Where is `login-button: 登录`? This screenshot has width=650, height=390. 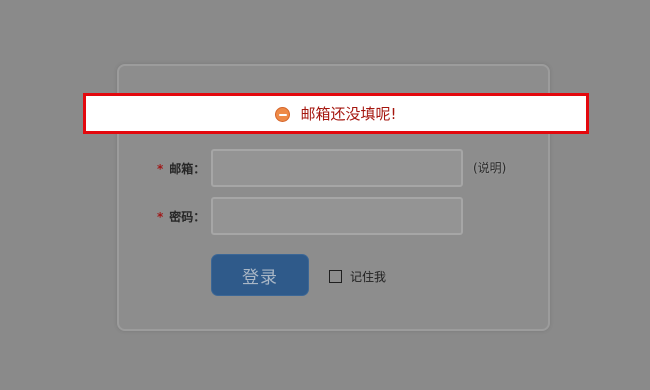 login-button: 登录 is located at coordinates (260, 275).